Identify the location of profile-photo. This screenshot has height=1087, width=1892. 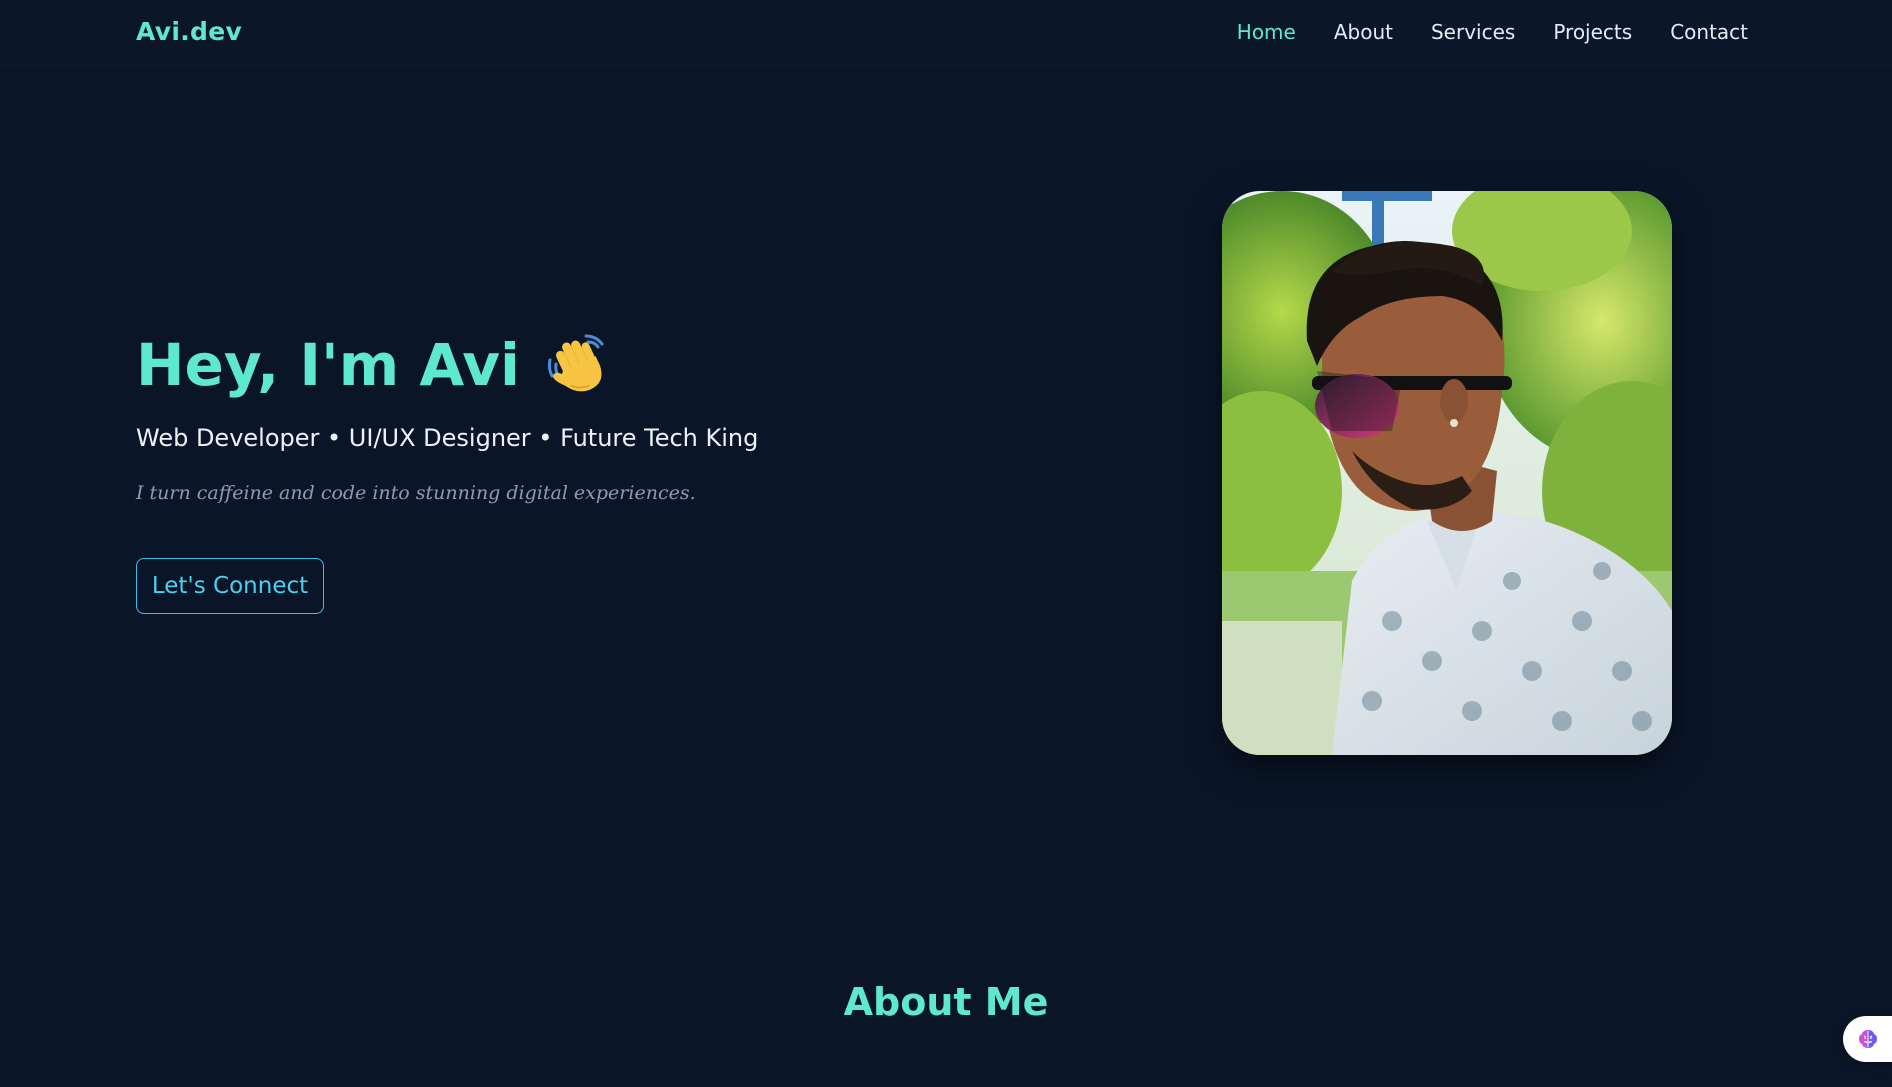
(1447, 473).